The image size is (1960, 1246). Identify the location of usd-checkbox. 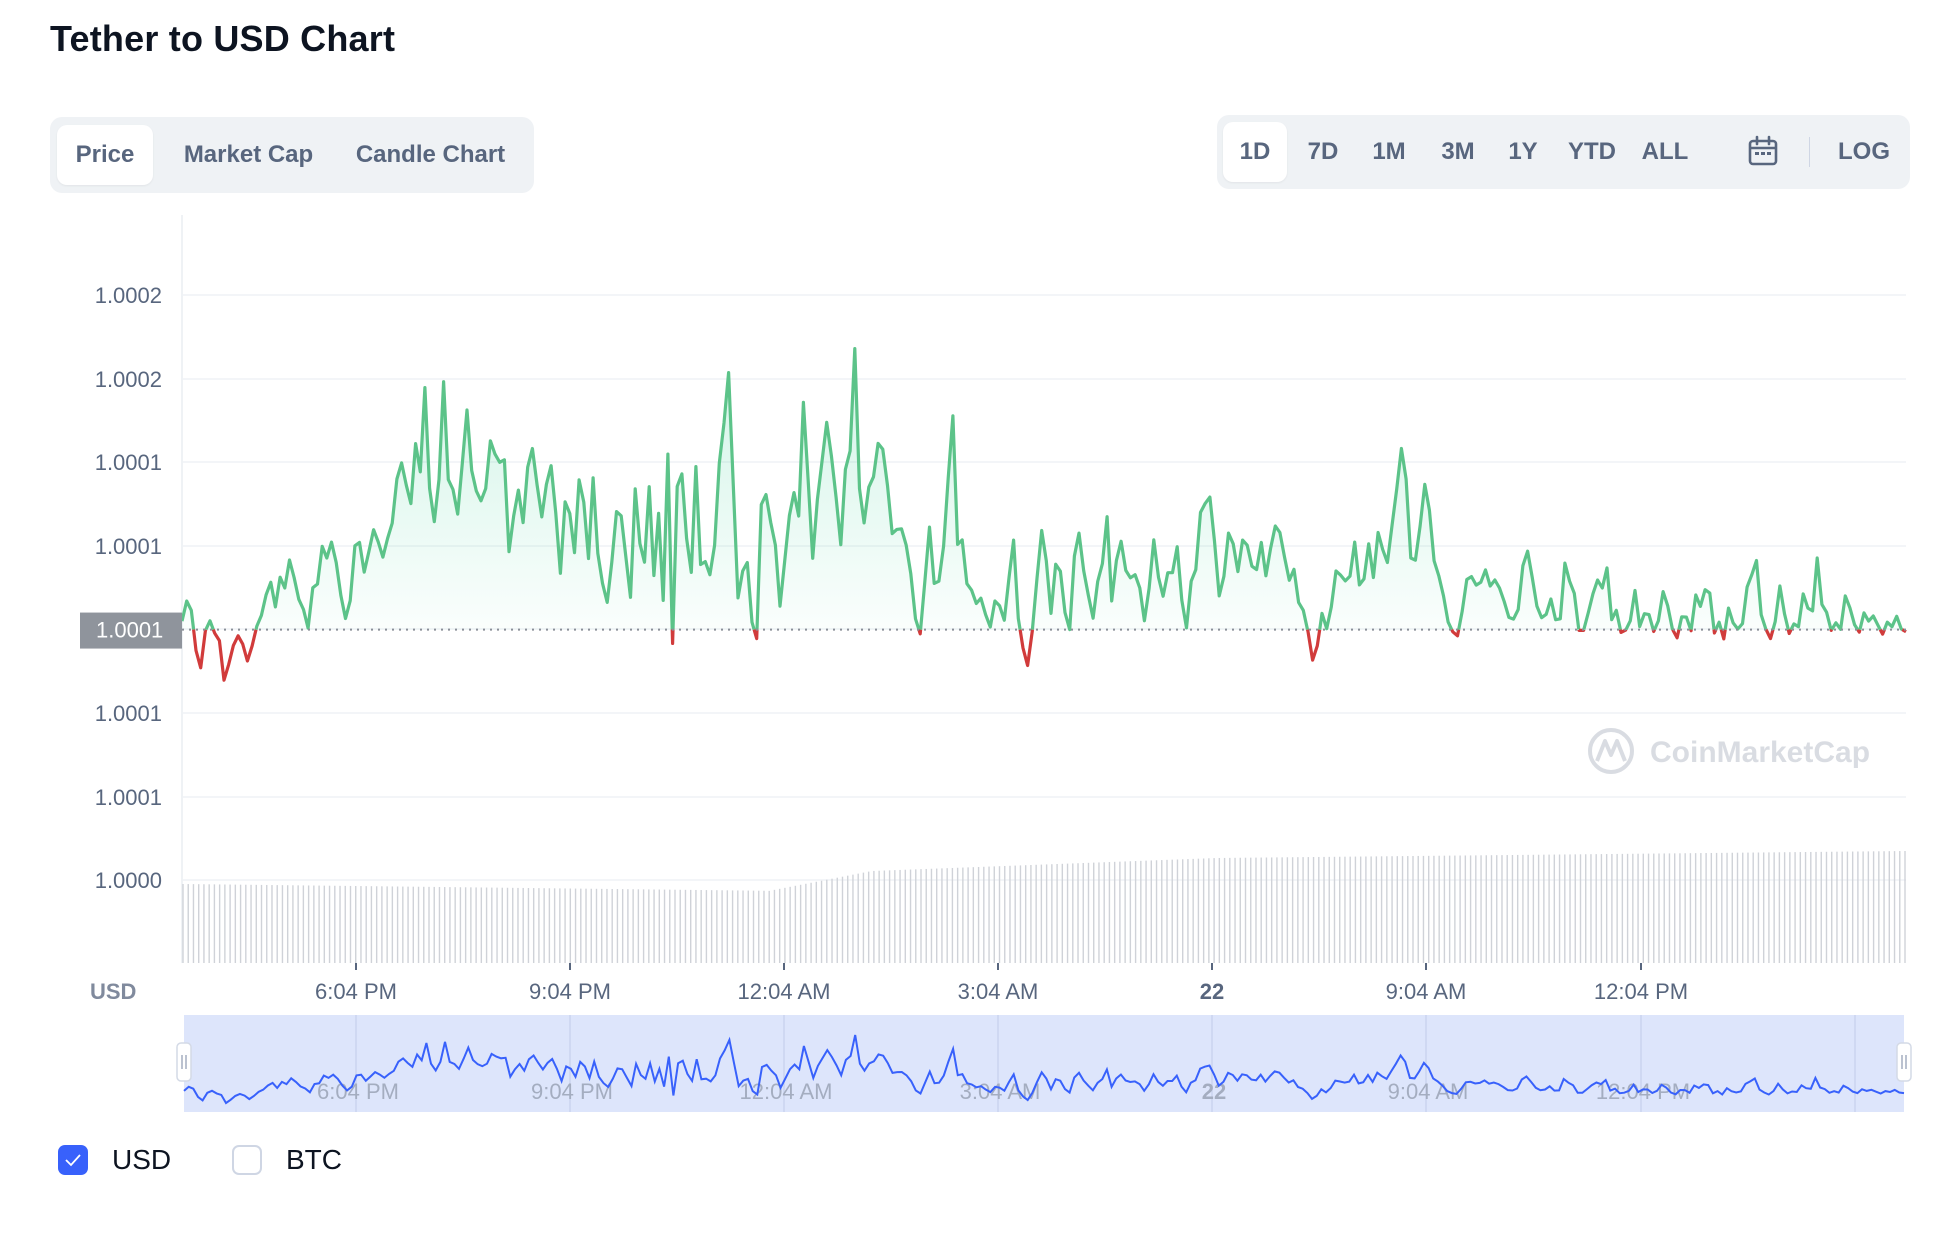
(73, 1160).